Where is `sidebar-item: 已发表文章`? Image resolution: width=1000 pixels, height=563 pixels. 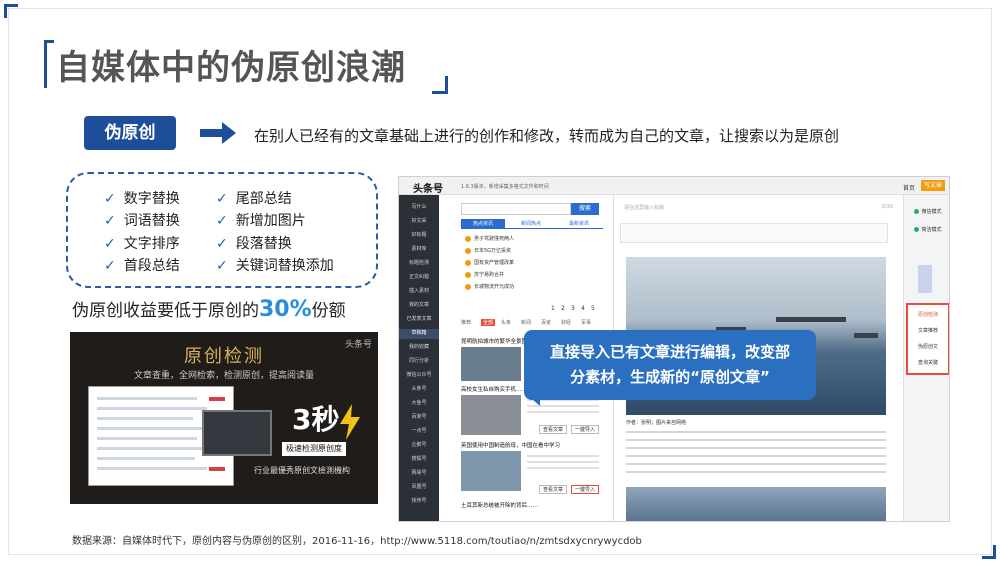
sidebar-item: 已发表文章 is located at coordinates (419, 318).